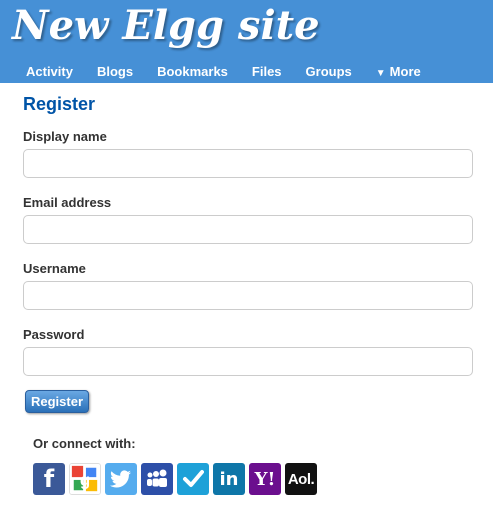 This screenshot has width=493, height=507. What do you see at coordinates (115, 72) in the screenshot?
I see `nav-item-blogs: Blogs` at bounding box center [115, 72].